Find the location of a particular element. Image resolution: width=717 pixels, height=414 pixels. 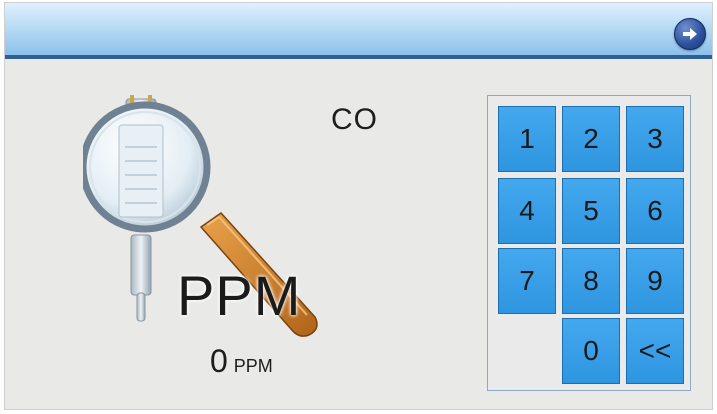

key-4: 4 is located at coordinates (527, 211).